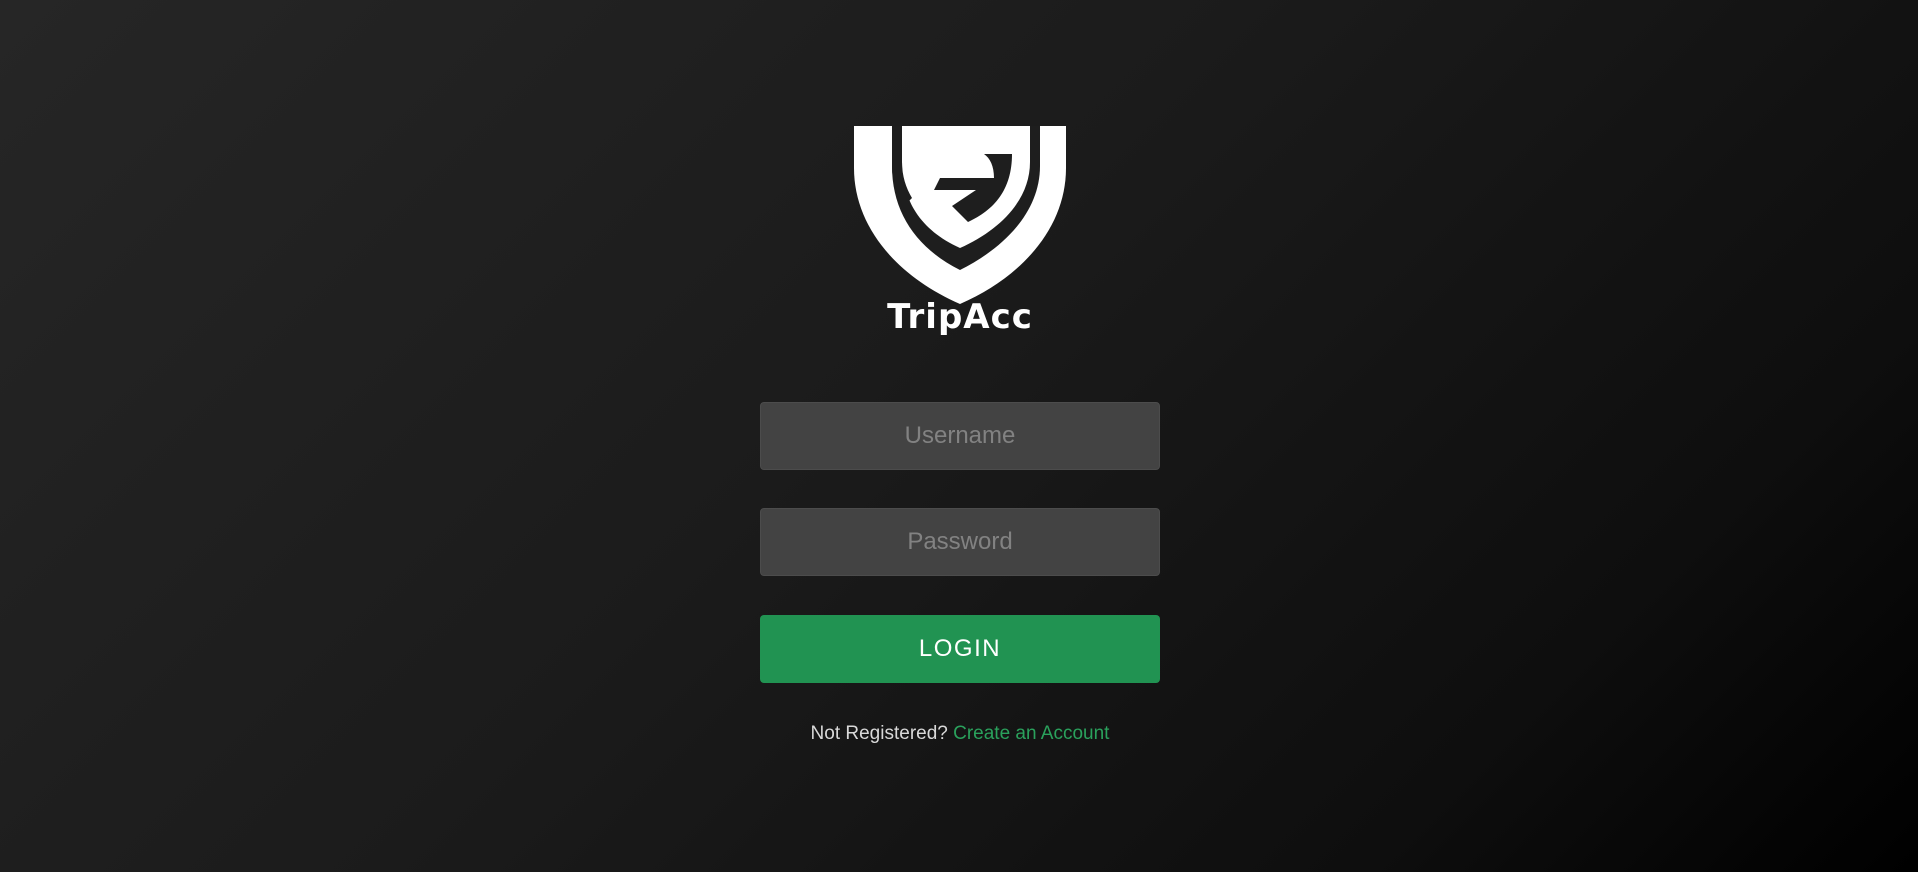 The height and width of the screenshot is (872, 1918). I want to click on brand-logo: TripAcc, so click(960, 235).